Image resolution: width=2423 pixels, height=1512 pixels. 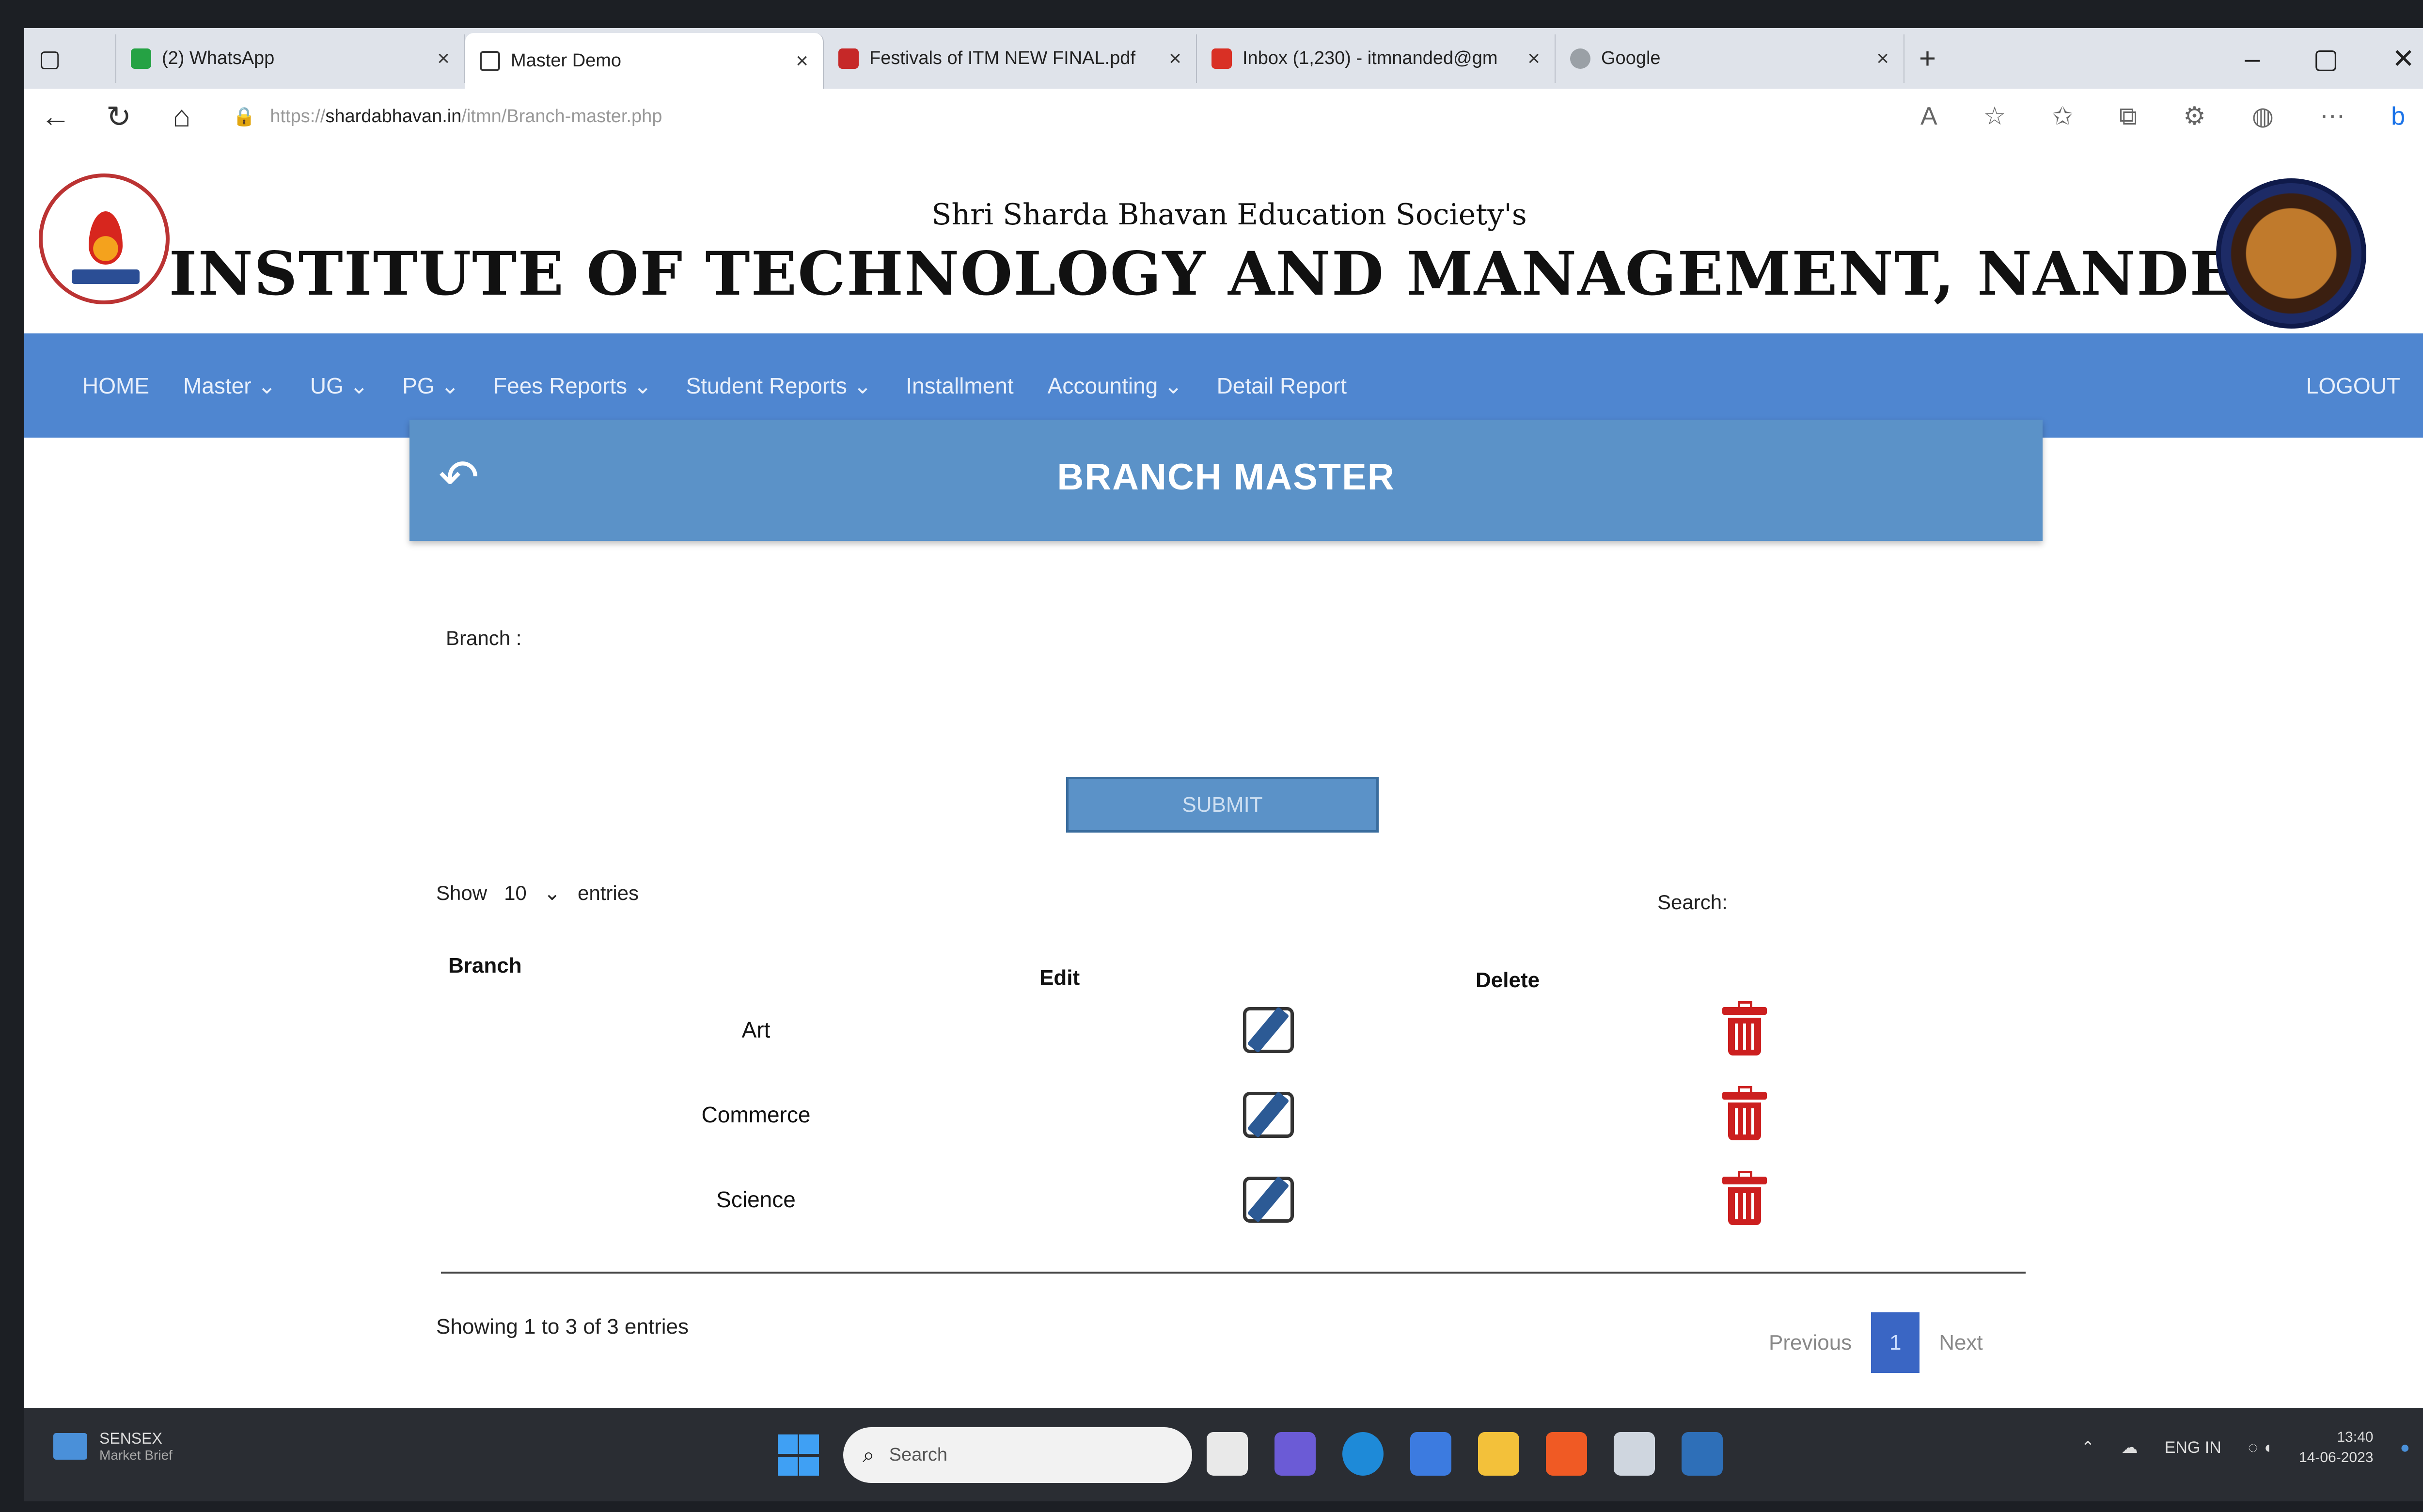 I want to click on table-info: Showing 1 to 3 of 3 entries, so click(x=562, y=1327).